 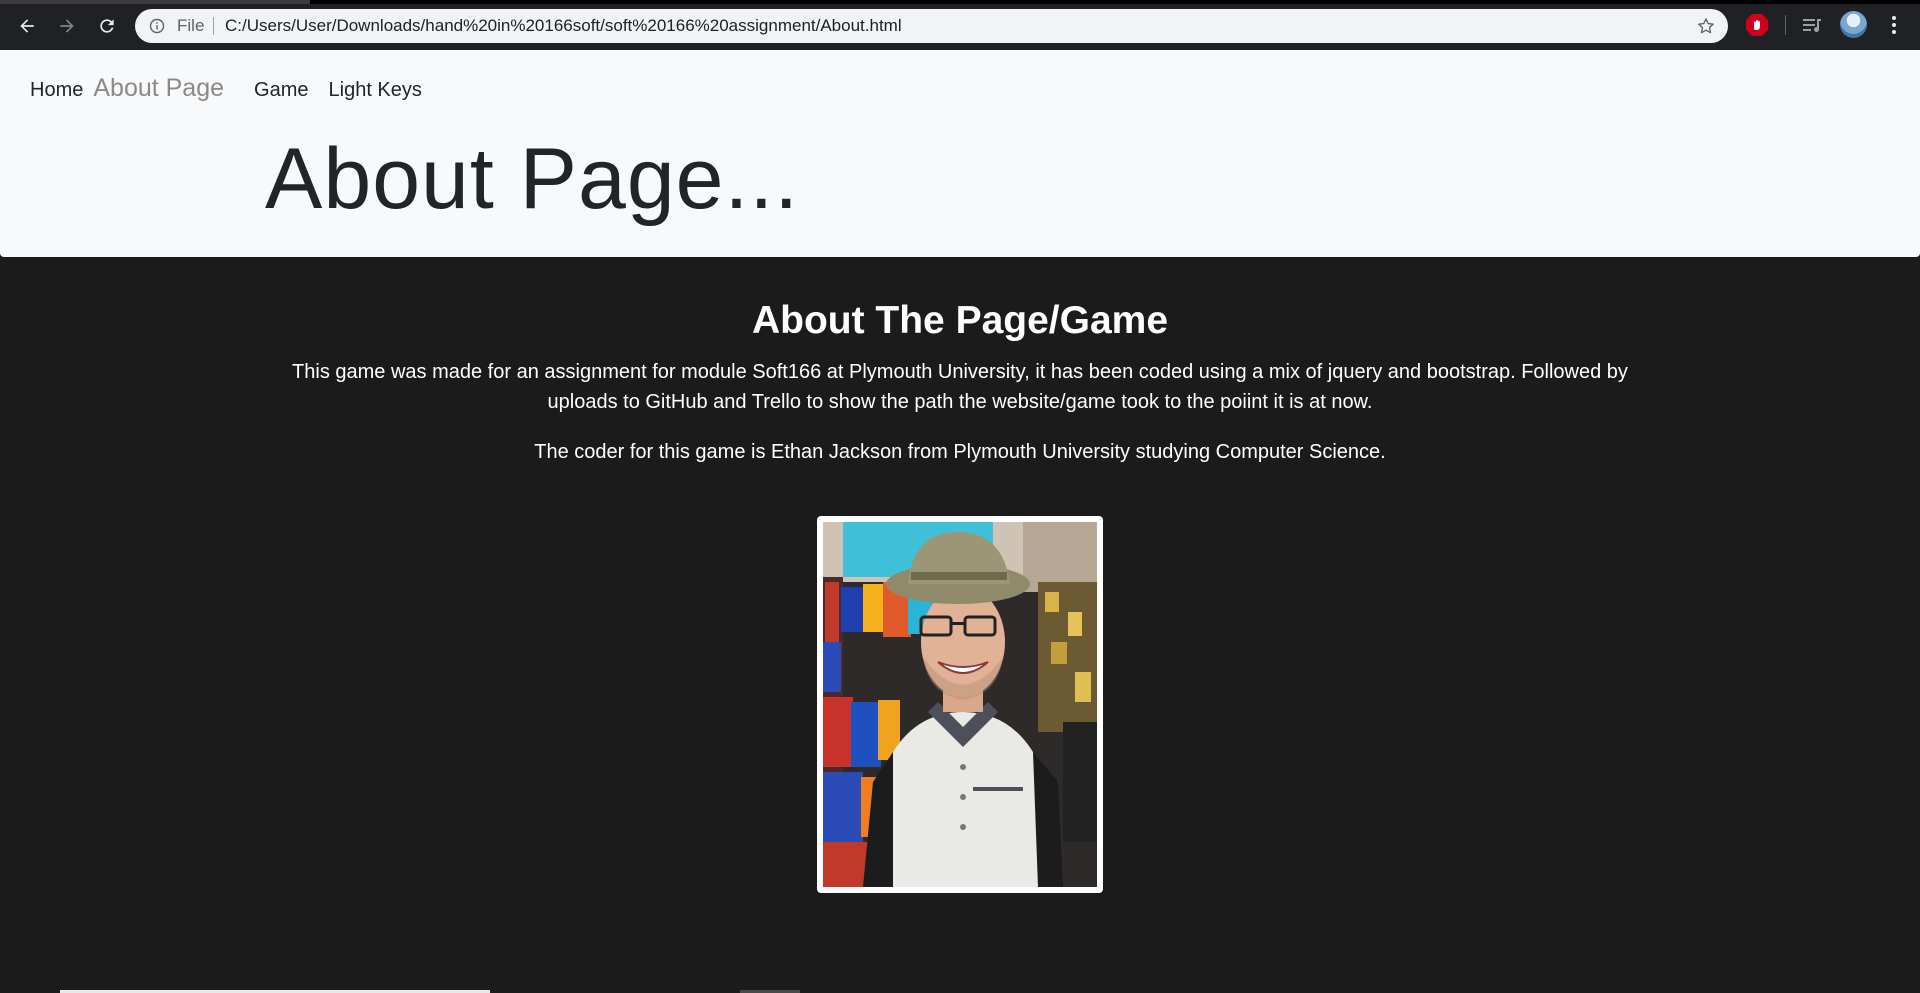 I want to click on navbar: Home About Page Game Light Keys, so click(x=231, y=88).